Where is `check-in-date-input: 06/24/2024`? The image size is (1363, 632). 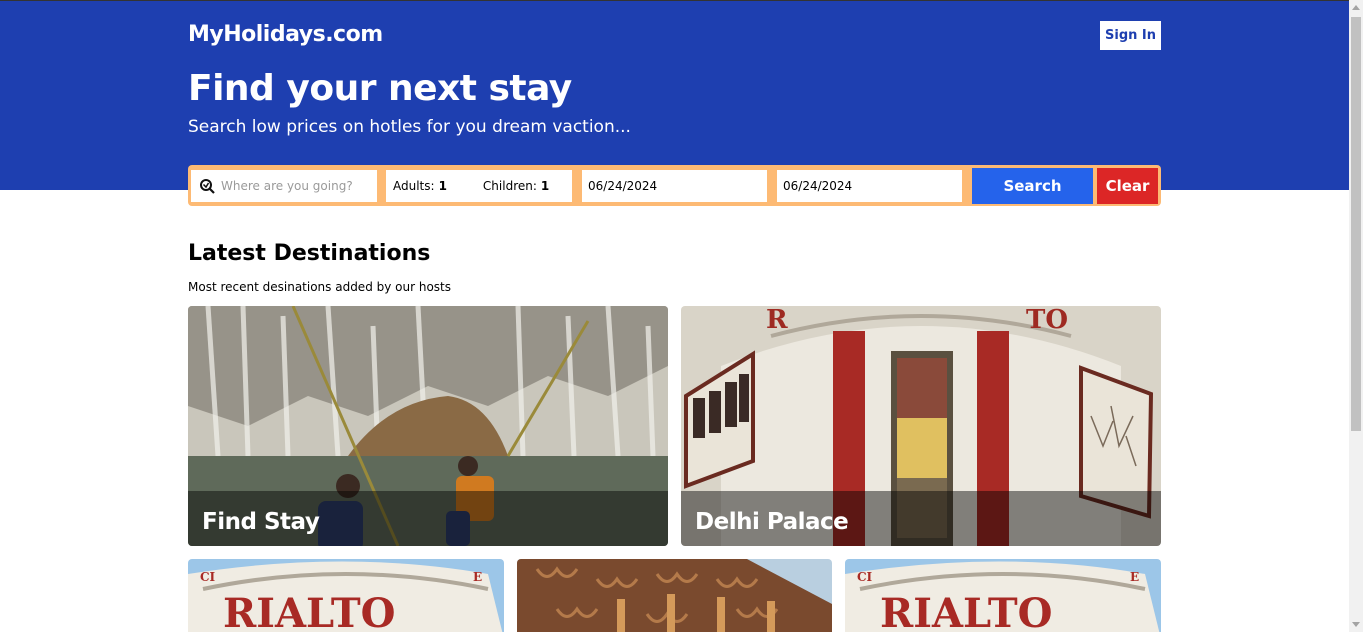 check-in-date-input: 06/24/2024 is located at coordinates (674, 186).